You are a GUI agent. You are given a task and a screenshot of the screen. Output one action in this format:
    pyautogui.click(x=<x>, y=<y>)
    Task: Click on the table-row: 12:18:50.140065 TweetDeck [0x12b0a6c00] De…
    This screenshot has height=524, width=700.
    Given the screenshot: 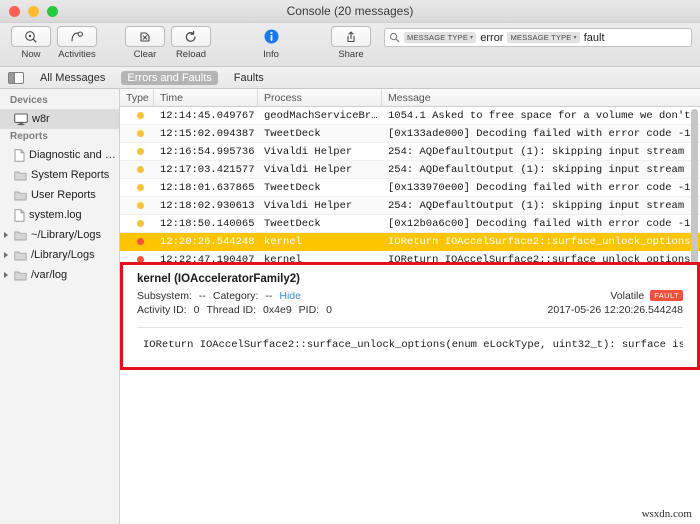 What is the action you would take?
    pyautogui.click(x=410, y=224)
    